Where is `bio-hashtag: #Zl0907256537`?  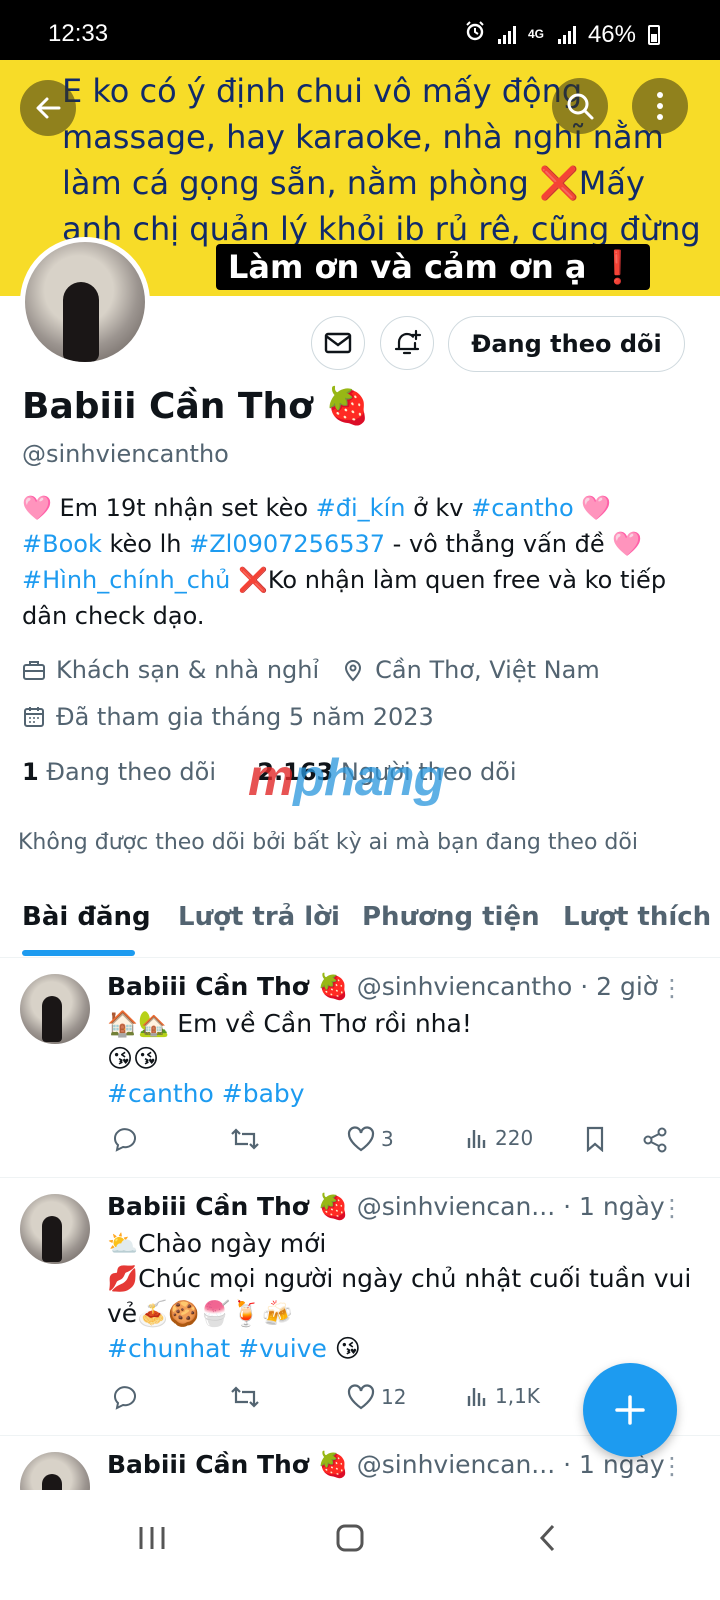 bio-hashtag: #Zl0907256537 is located at coordinates (287, 544).